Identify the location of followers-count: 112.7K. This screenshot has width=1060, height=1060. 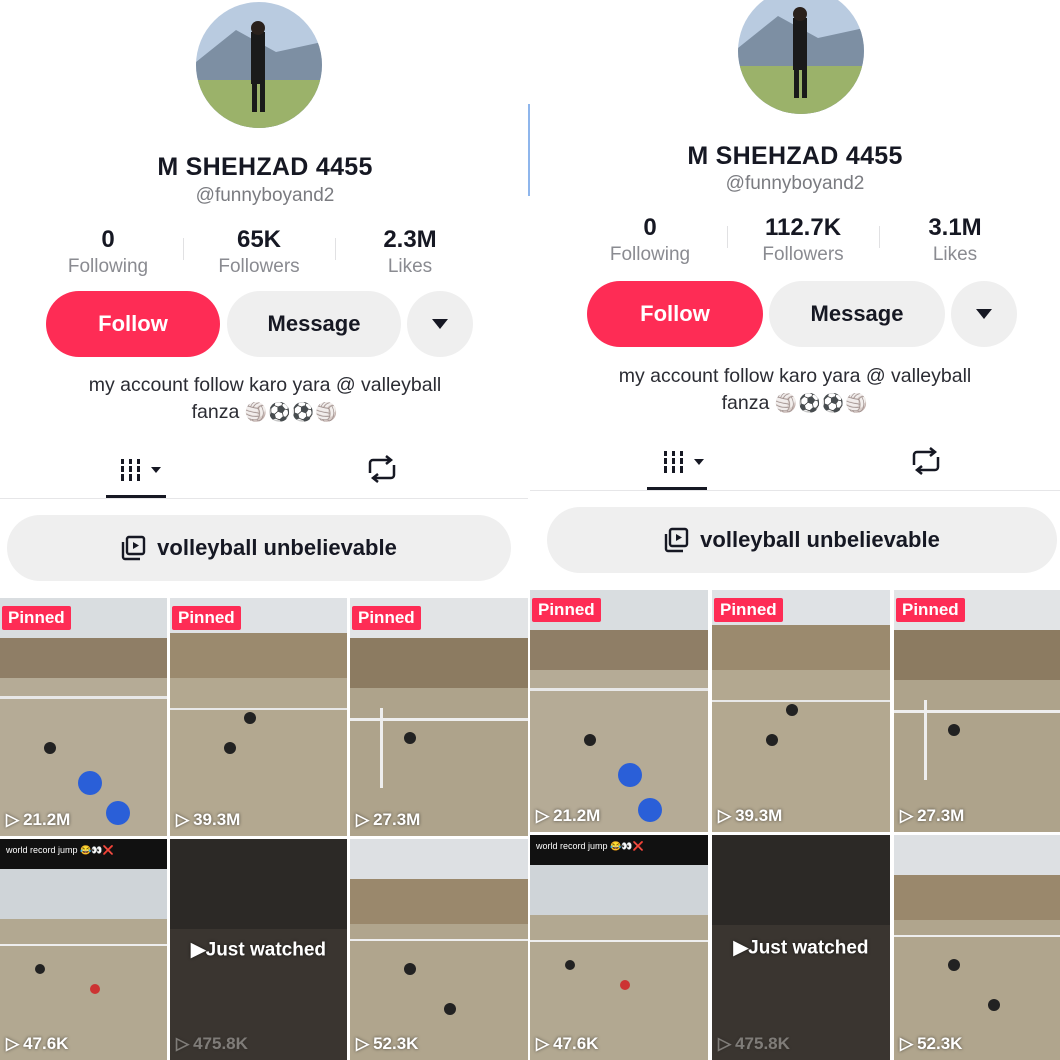
(803, 227).